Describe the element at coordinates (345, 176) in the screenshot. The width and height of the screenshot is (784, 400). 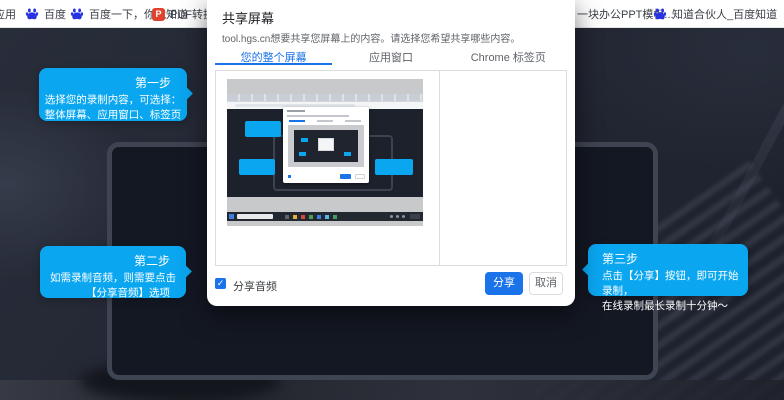
I see `mini-share-button` at that location.